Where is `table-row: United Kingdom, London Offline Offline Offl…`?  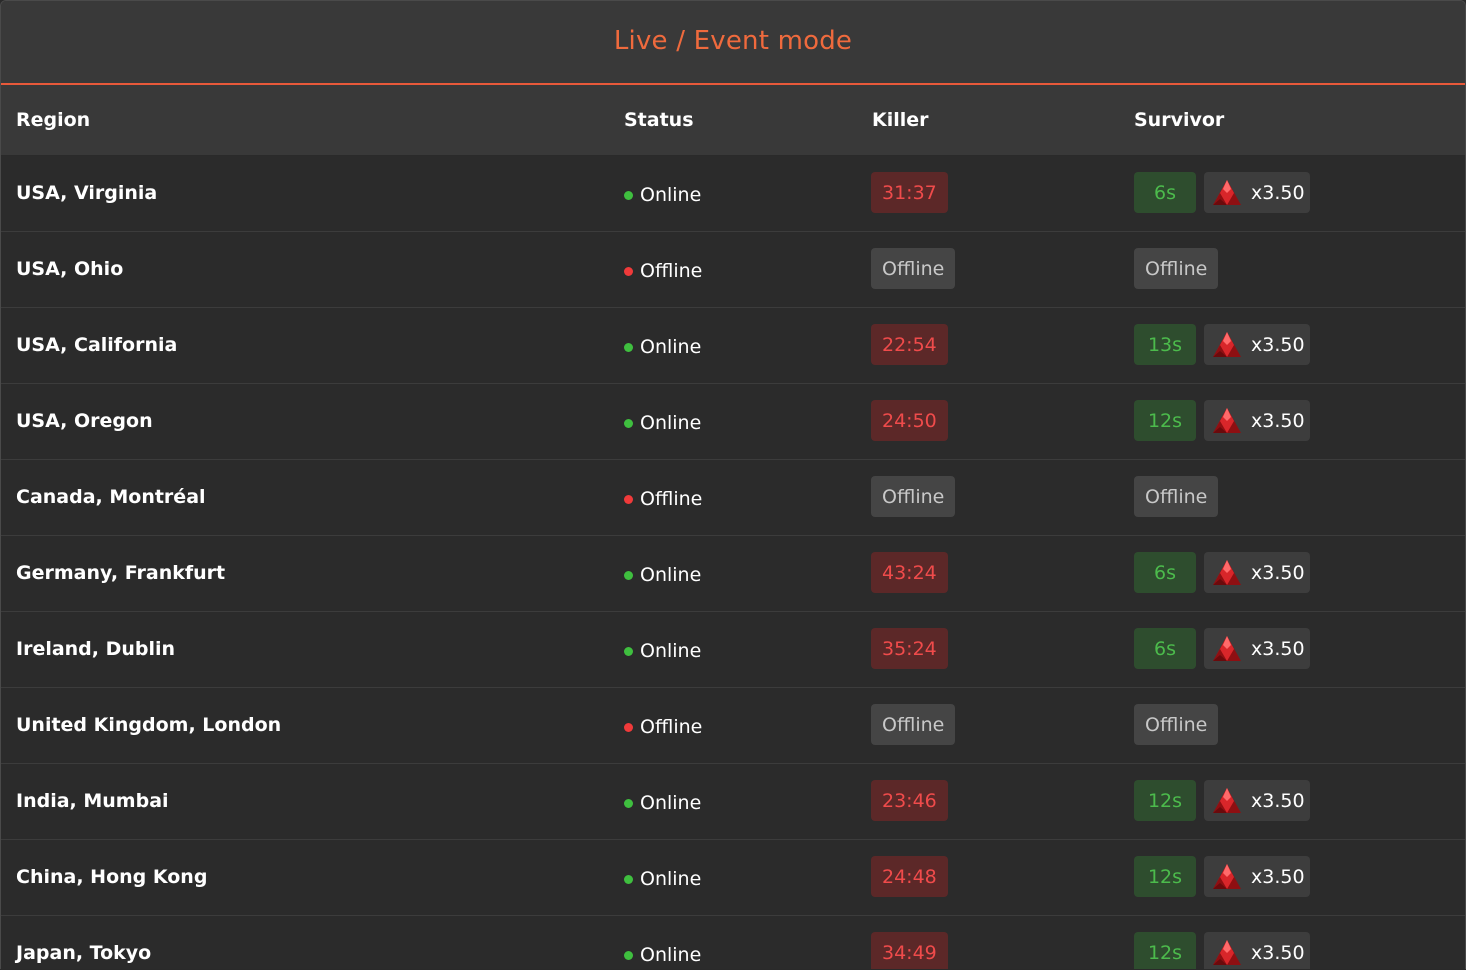 table-row: United Kingdom, London Offline Offline Offl… is located at coordinates (733, 726).